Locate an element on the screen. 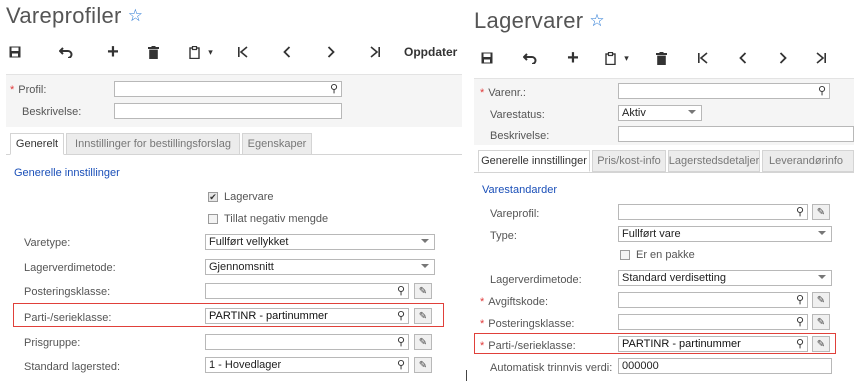 This screenshot has width=854, height=381. item-number-input: ⚲ is located at coordinates (724, 91).